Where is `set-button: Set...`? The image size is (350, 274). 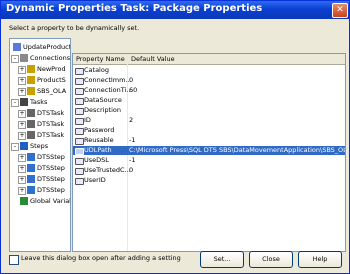 set-button: Set... is located at coordinates (222, 259).